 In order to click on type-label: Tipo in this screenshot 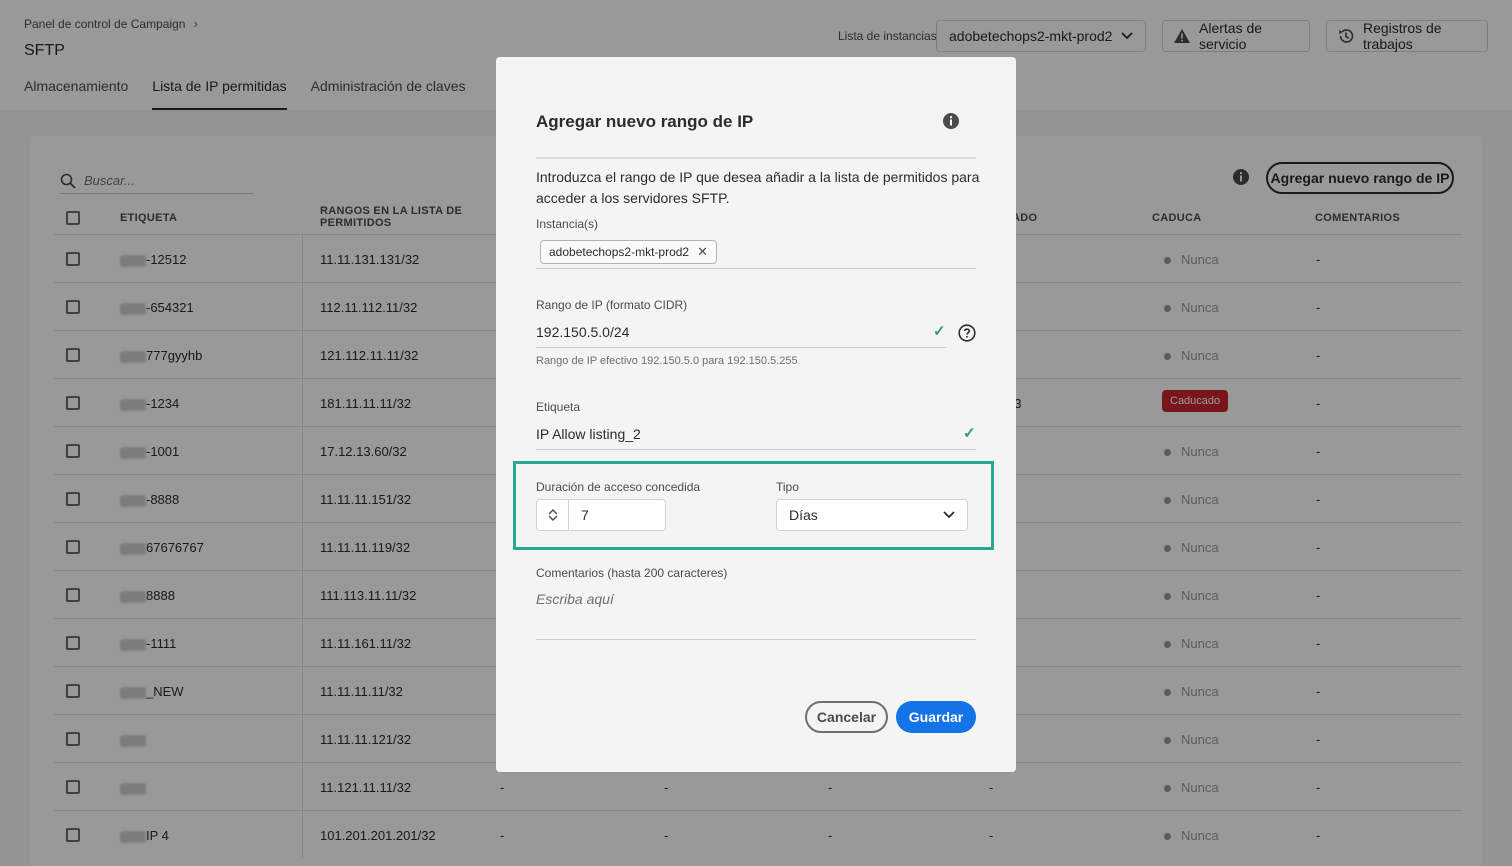, I will do `click(787, 487)`.